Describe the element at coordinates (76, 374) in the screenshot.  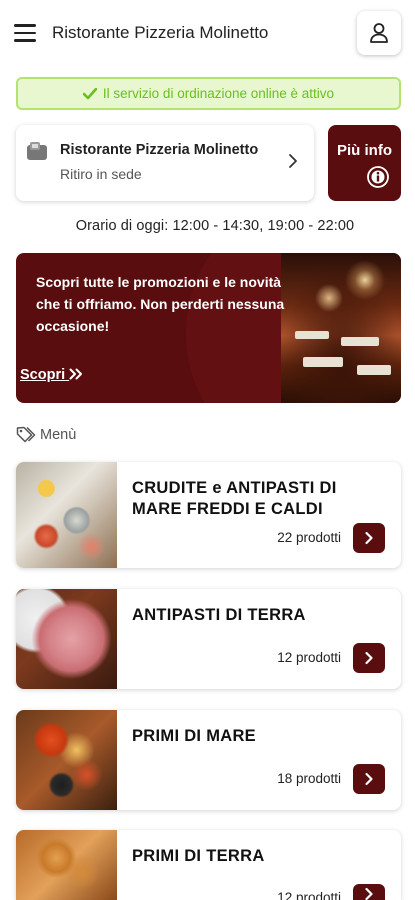
I see `double-chevron-right-icon` at that location.